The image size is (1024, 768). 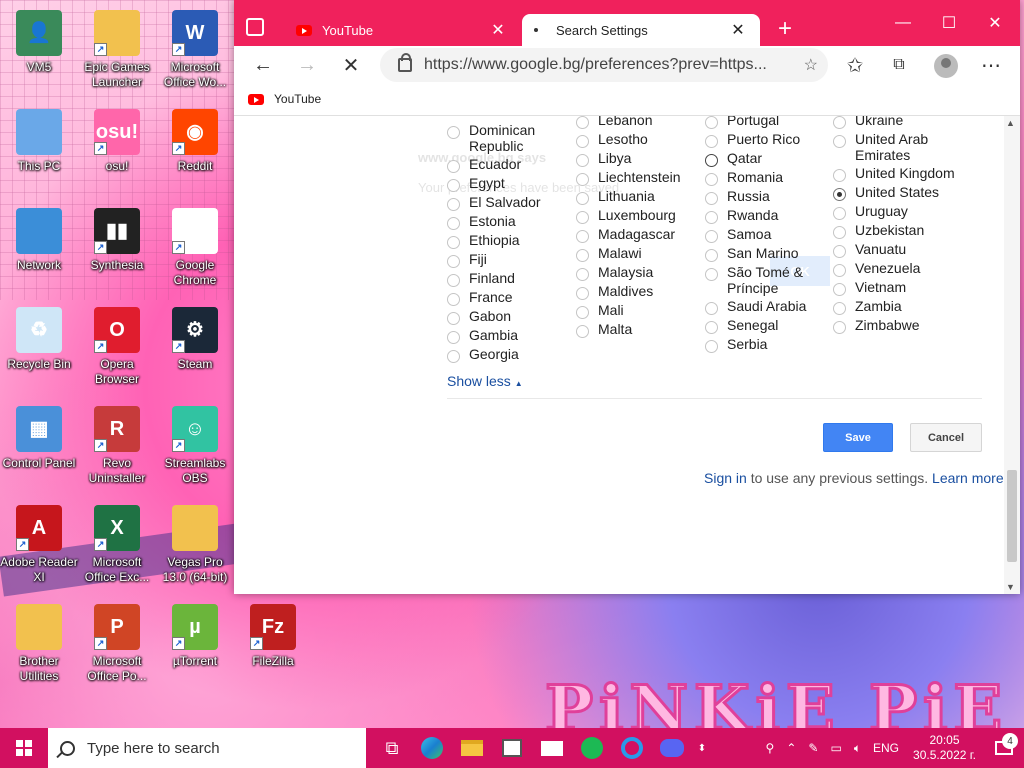 I want to click on scroll-down-icon: ▼, so click(x=1010, y=587).